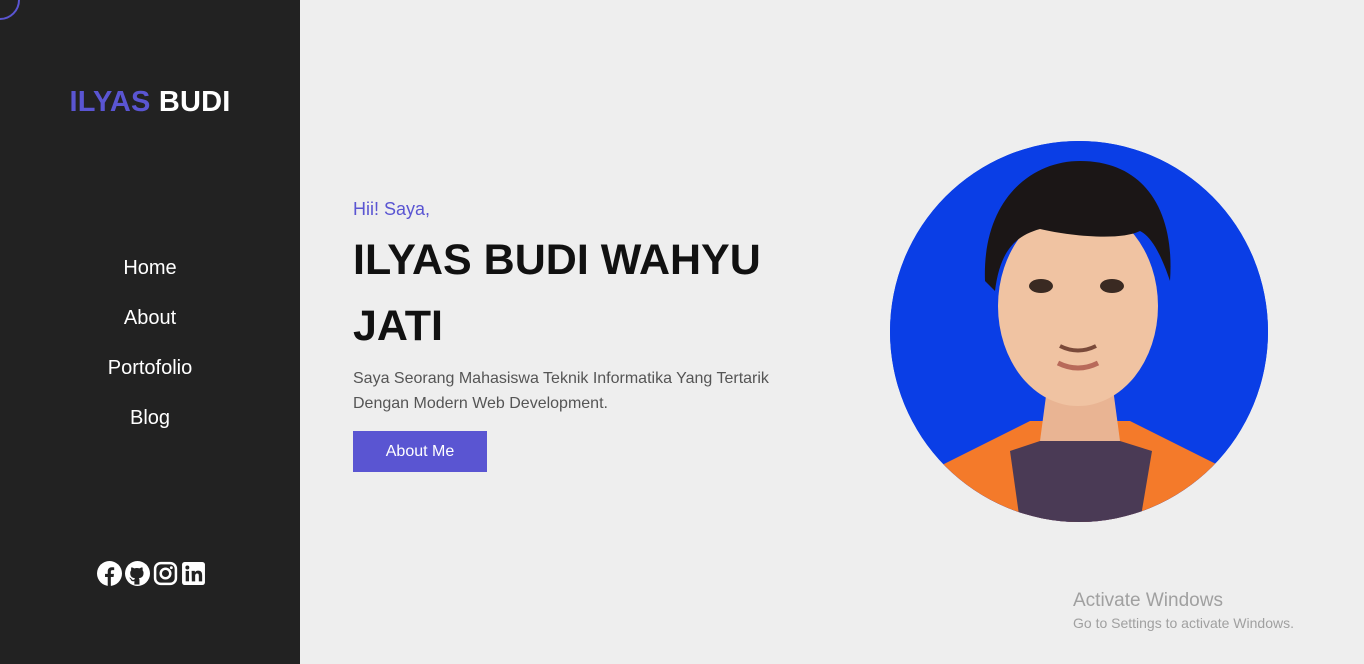 The width and height of the screenshot is (1364, 664). Describe the element at coordinates (1148, 600) in the screenshot. I see `watermark-title: Activate Windows` at that location.